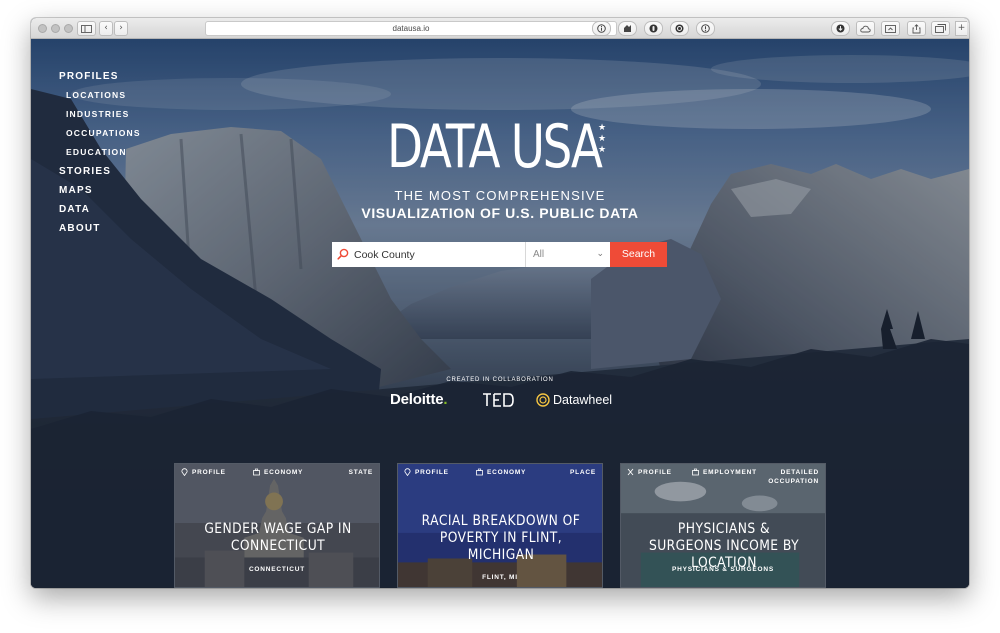 This screenshot has height=633, width=1000. I want to click on extension-button-tools, so click(627, 28).